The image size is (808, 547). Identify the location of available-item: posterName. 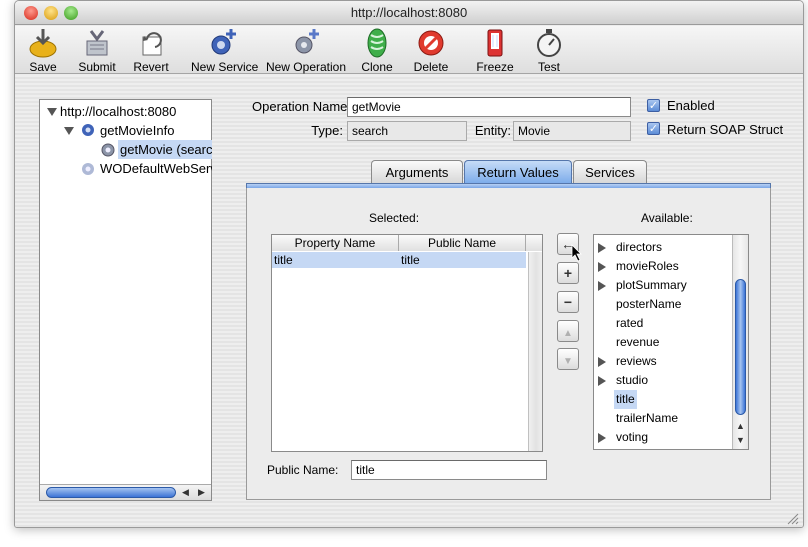
(648, 304).